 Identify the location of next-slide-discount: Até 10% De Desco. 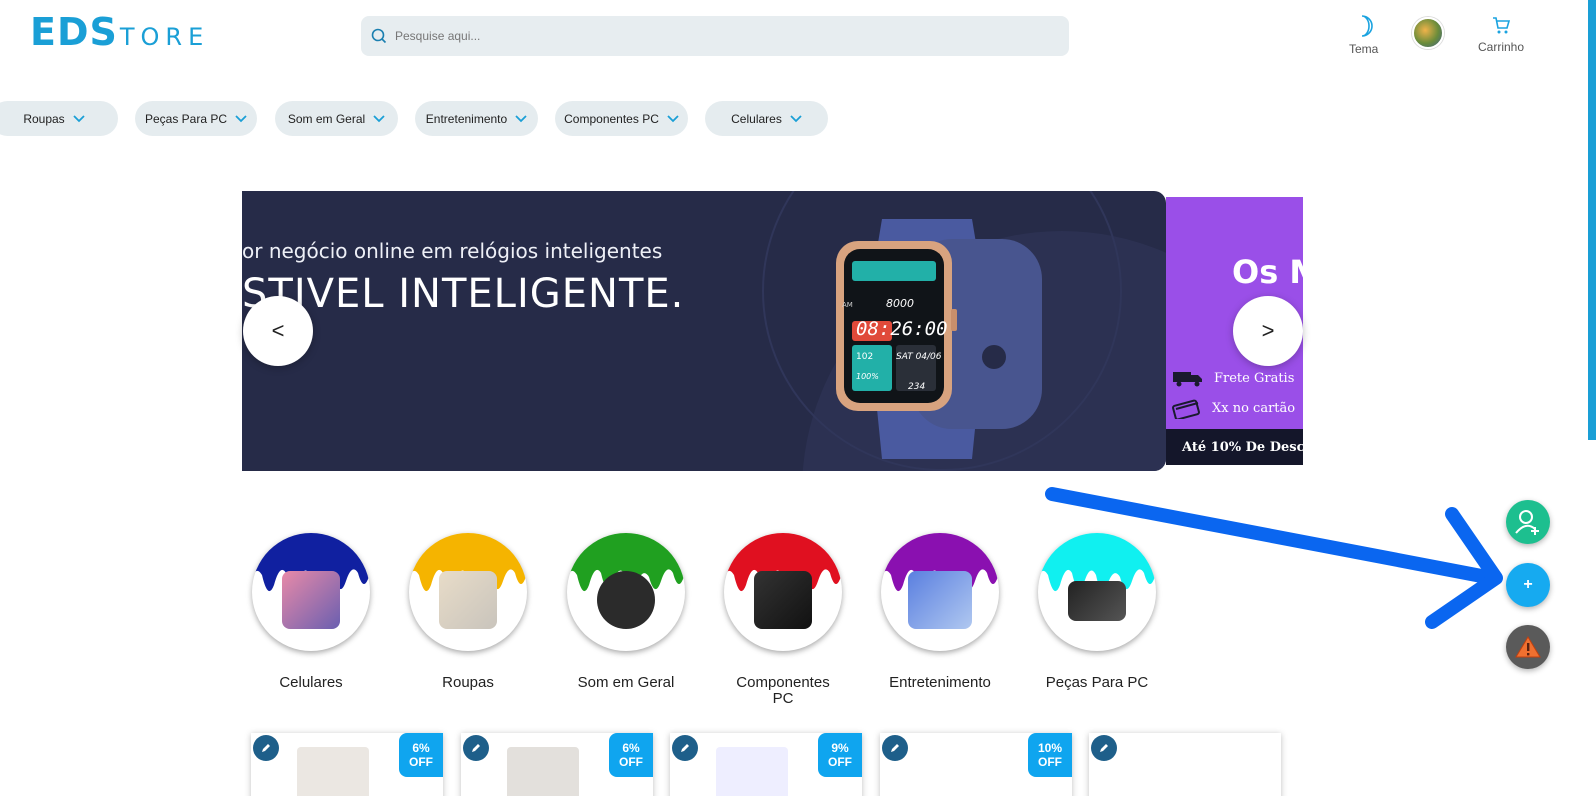
(1234, 447).